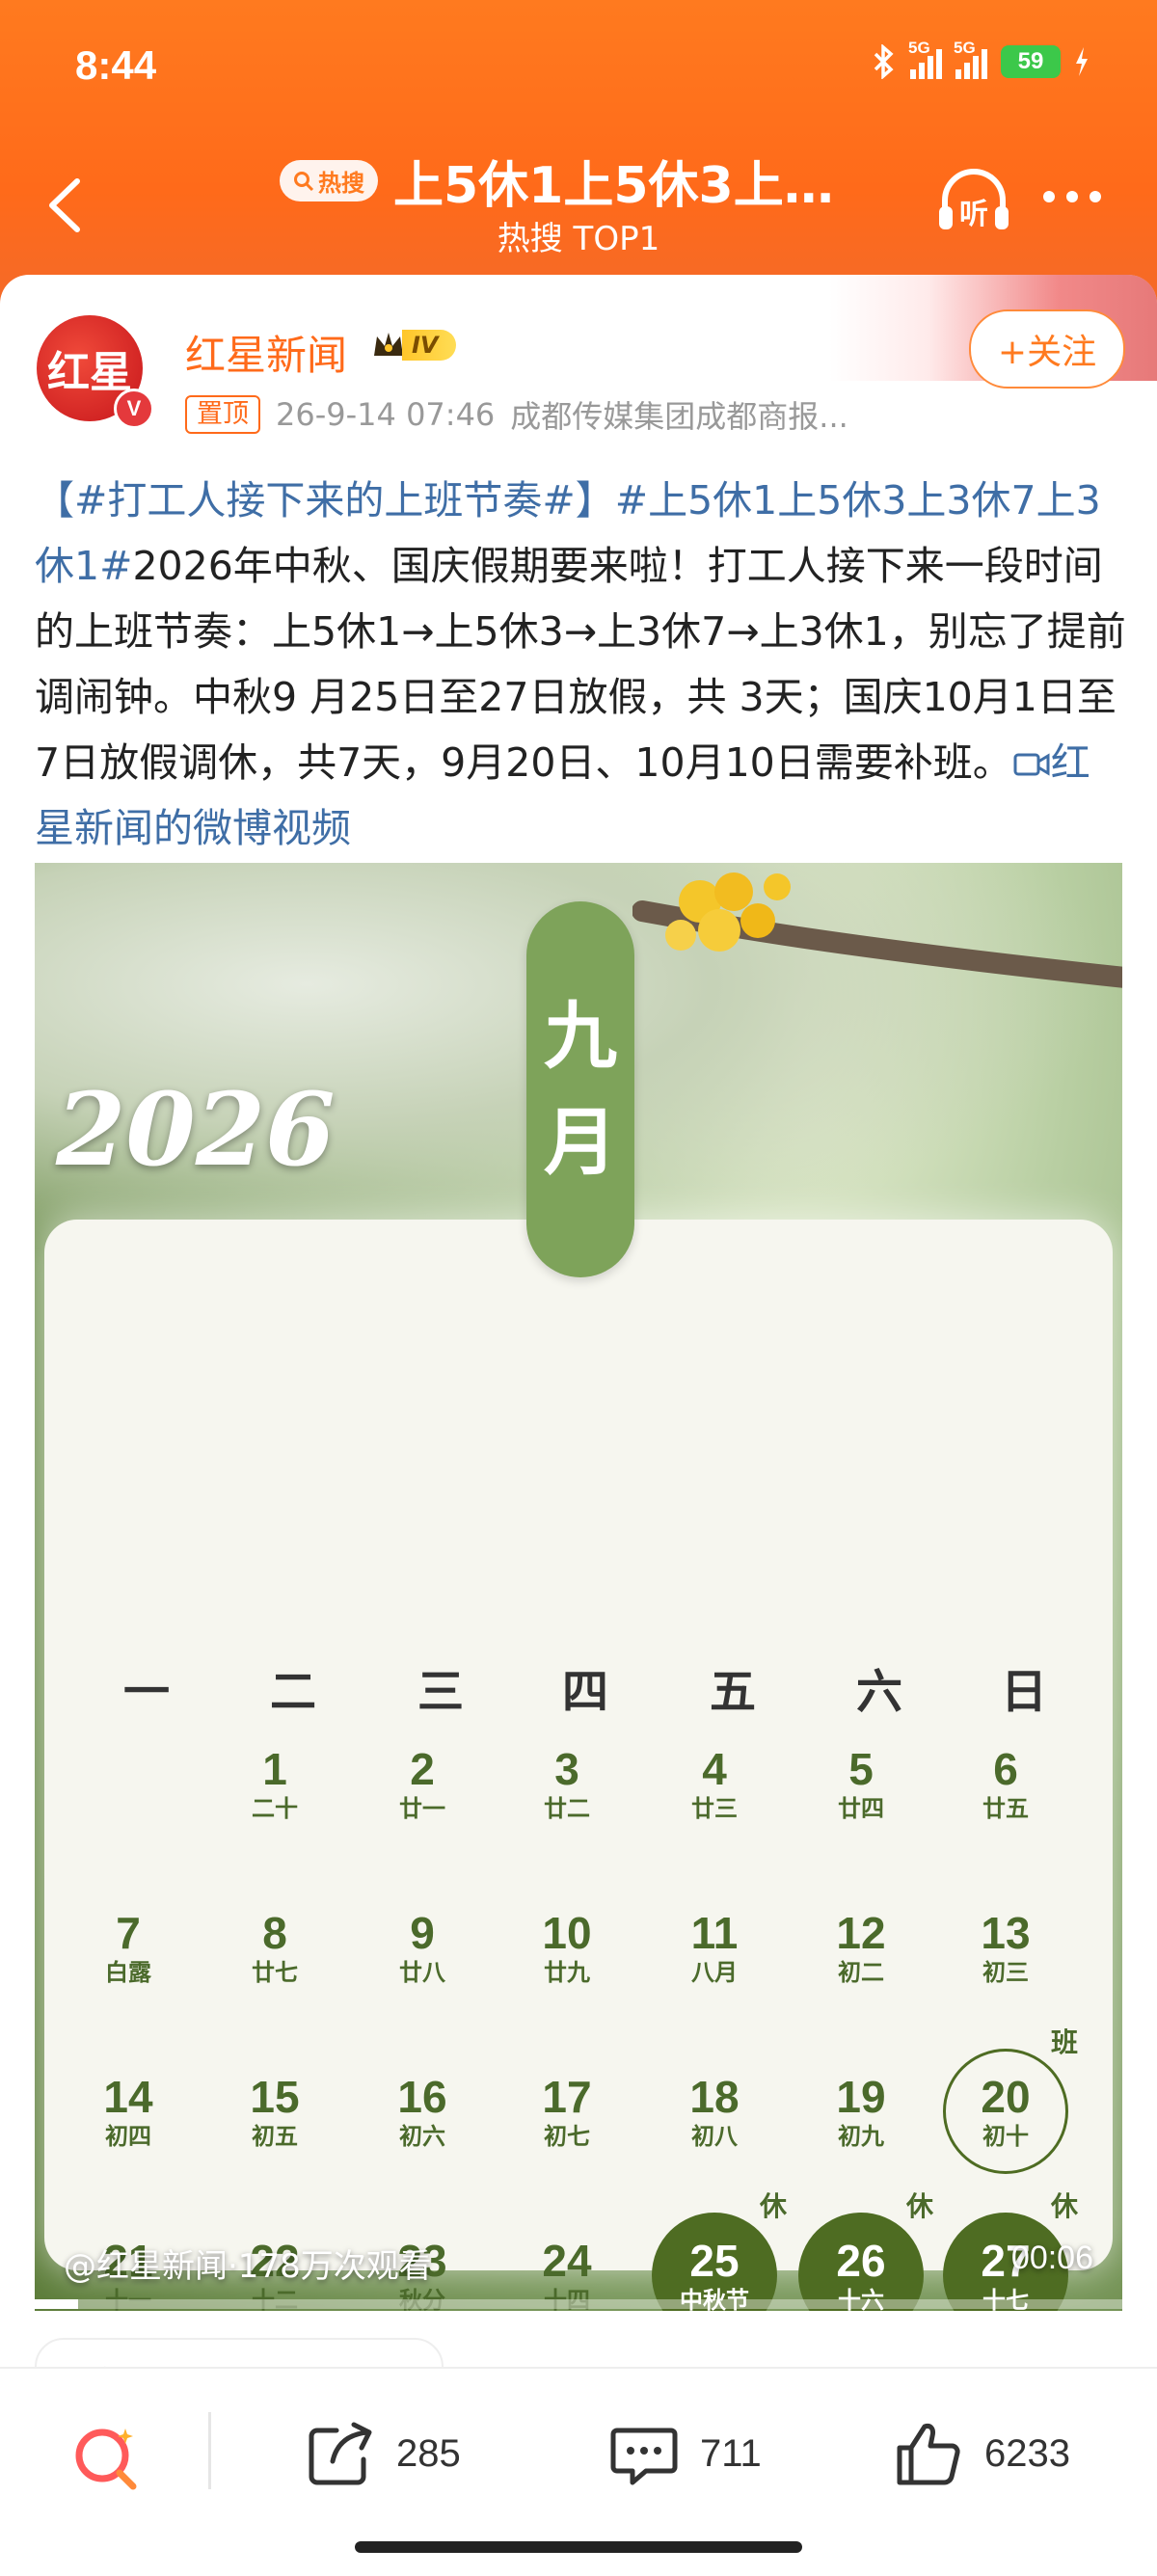 The image size is (1157, 2576). I want to click on day-lunar: 廿八, so click(422, 1973).